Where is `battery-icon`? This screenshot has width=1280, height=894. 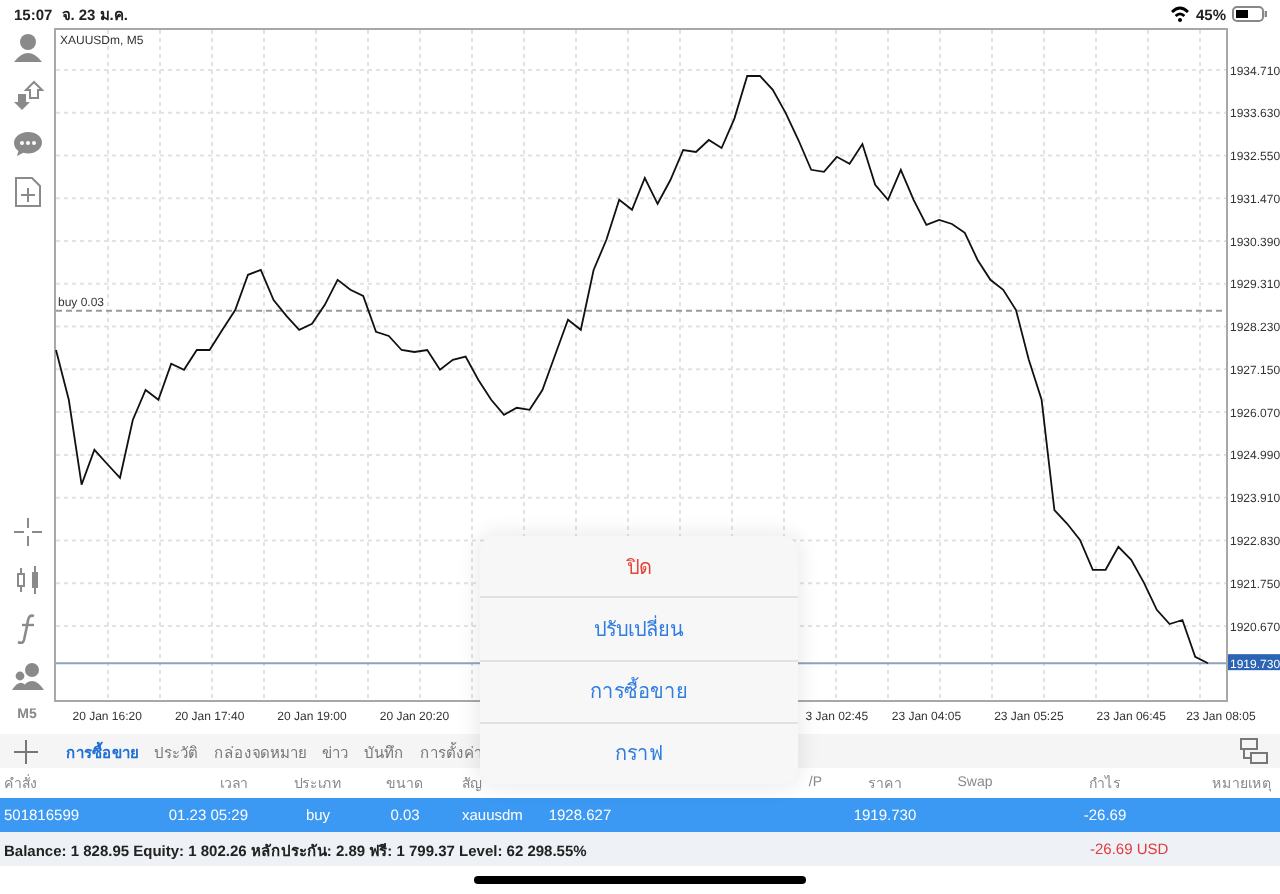 battery-icon is located at coordinates (1250, 14).